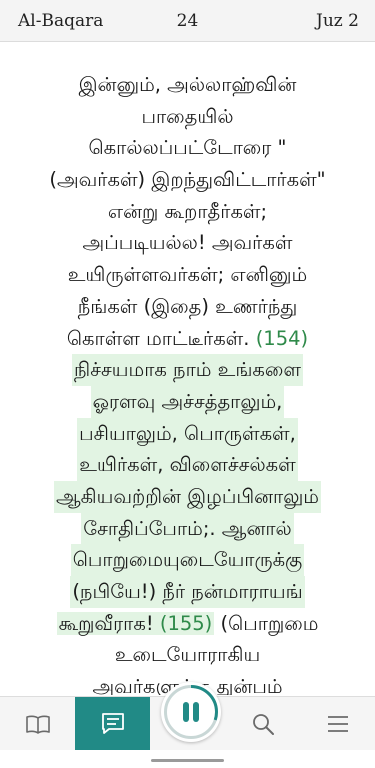  I want to click on text-line: கூறுவீராக! (155) (பொறுமை, so click(187, 623).